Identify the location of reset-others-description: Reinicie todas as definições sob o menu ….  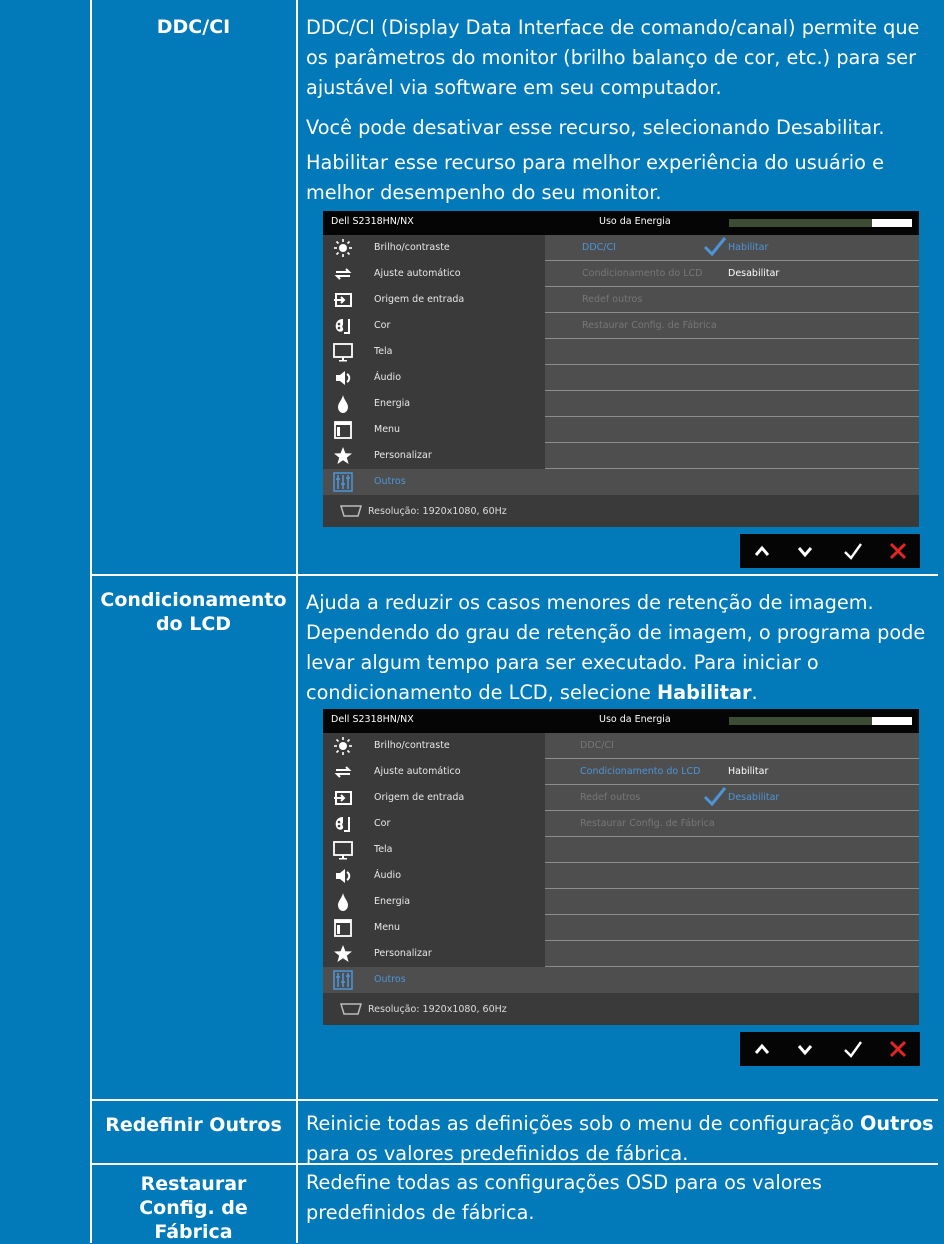
(622, 1139).